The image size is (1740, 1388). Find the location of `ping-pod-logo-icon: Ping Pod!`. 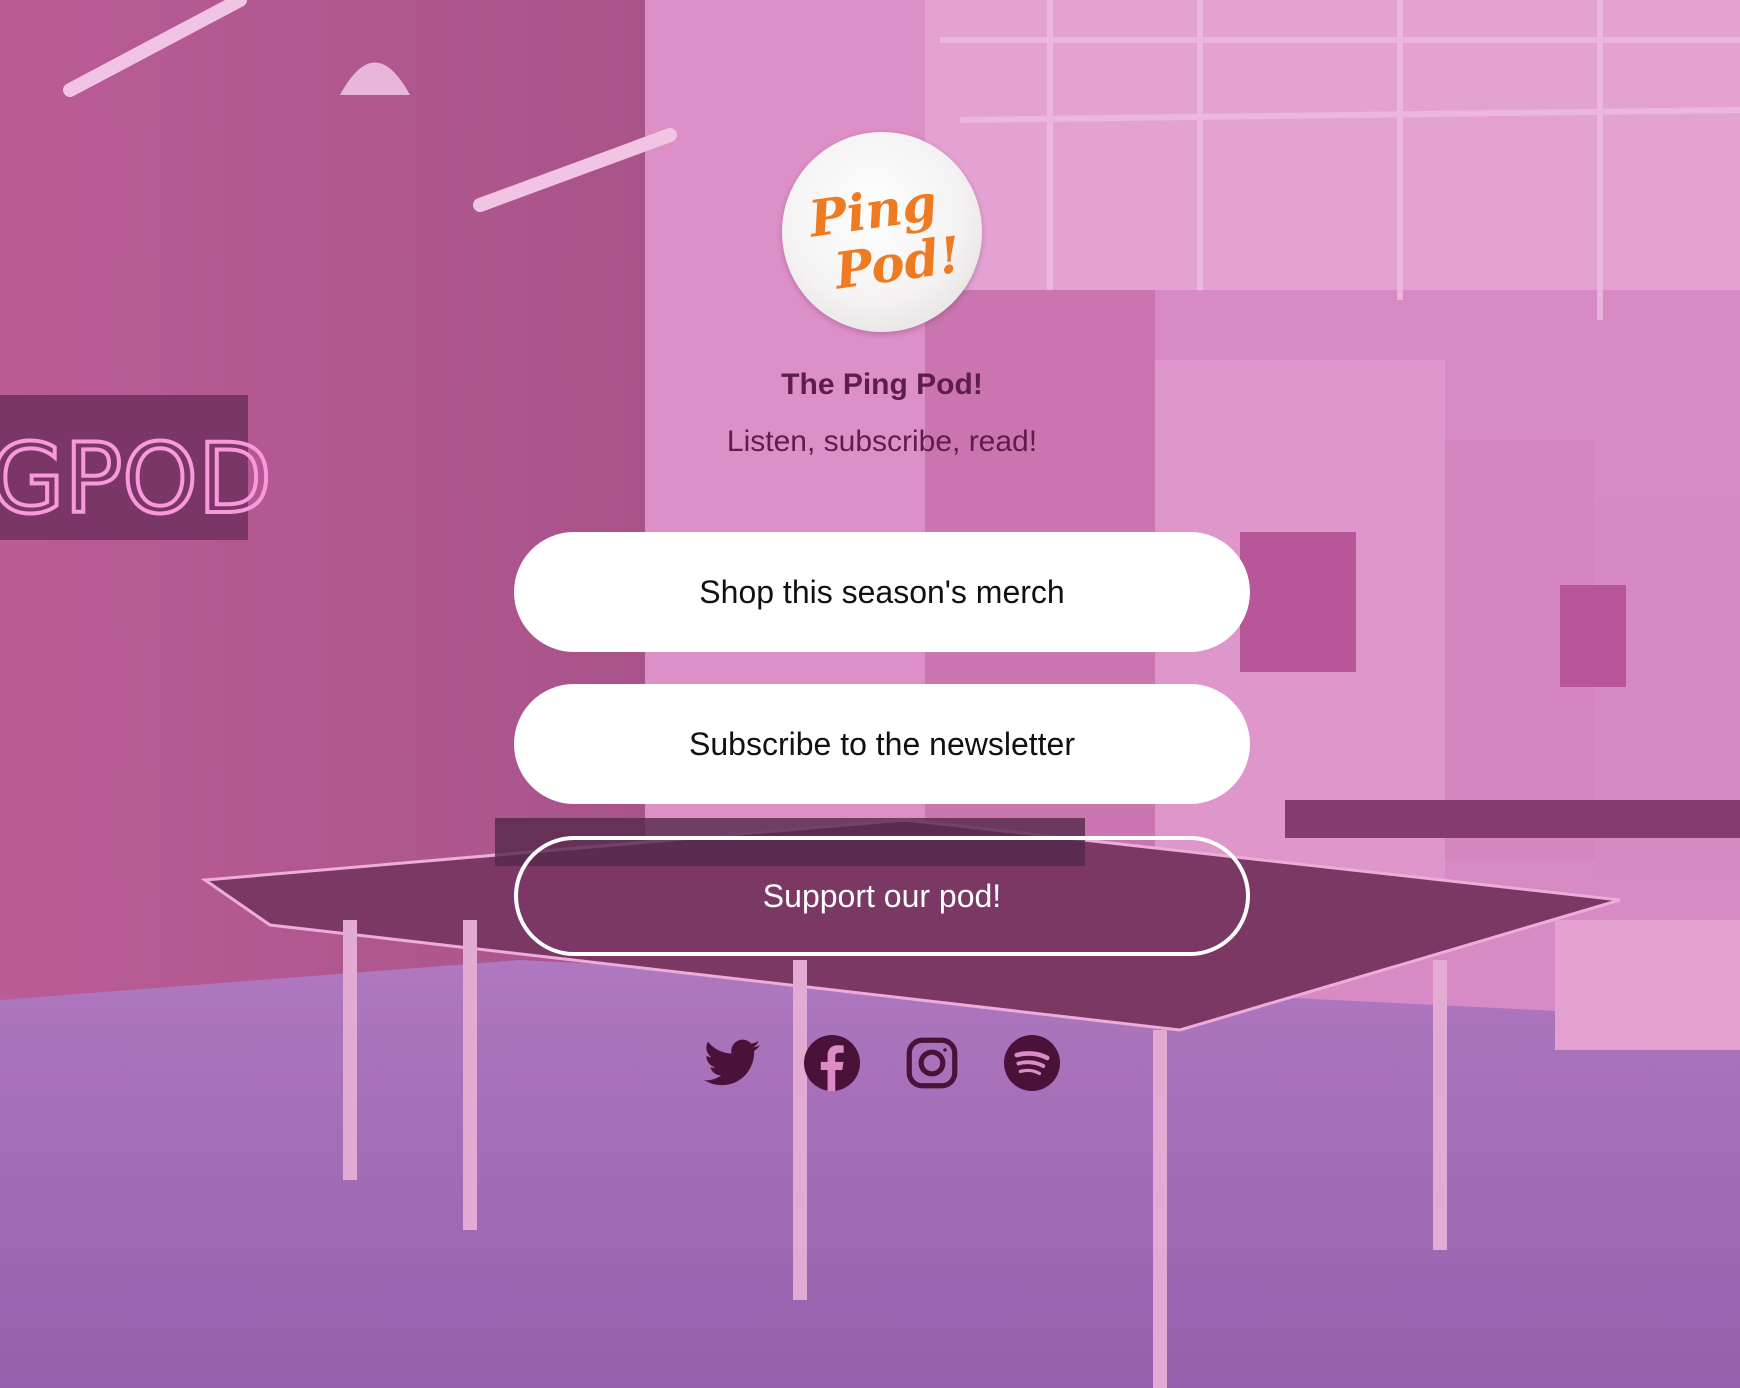

ping-pod-logo-icon: Ping Pod! is located at coordinates (883, 236).